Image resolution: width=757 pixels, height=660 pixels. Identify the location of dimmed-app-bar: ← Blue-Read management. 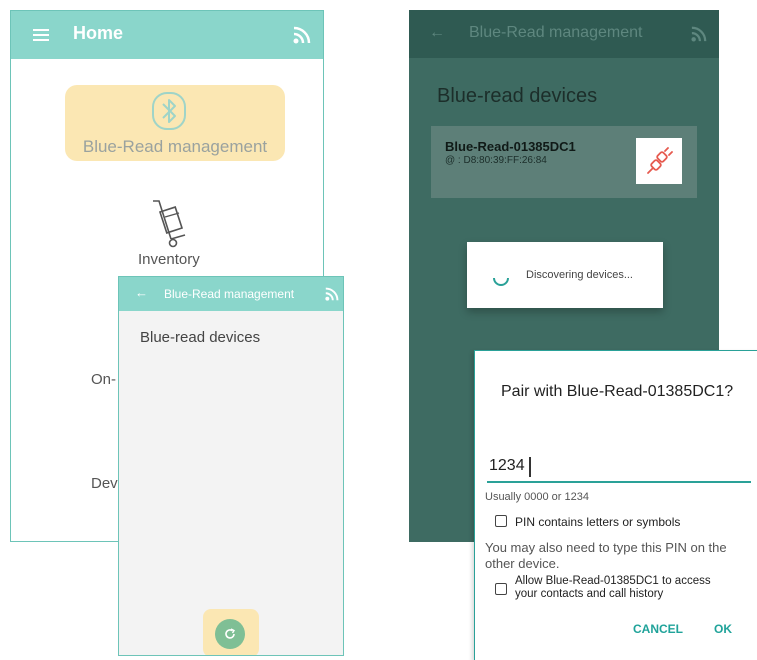
(564, 34).